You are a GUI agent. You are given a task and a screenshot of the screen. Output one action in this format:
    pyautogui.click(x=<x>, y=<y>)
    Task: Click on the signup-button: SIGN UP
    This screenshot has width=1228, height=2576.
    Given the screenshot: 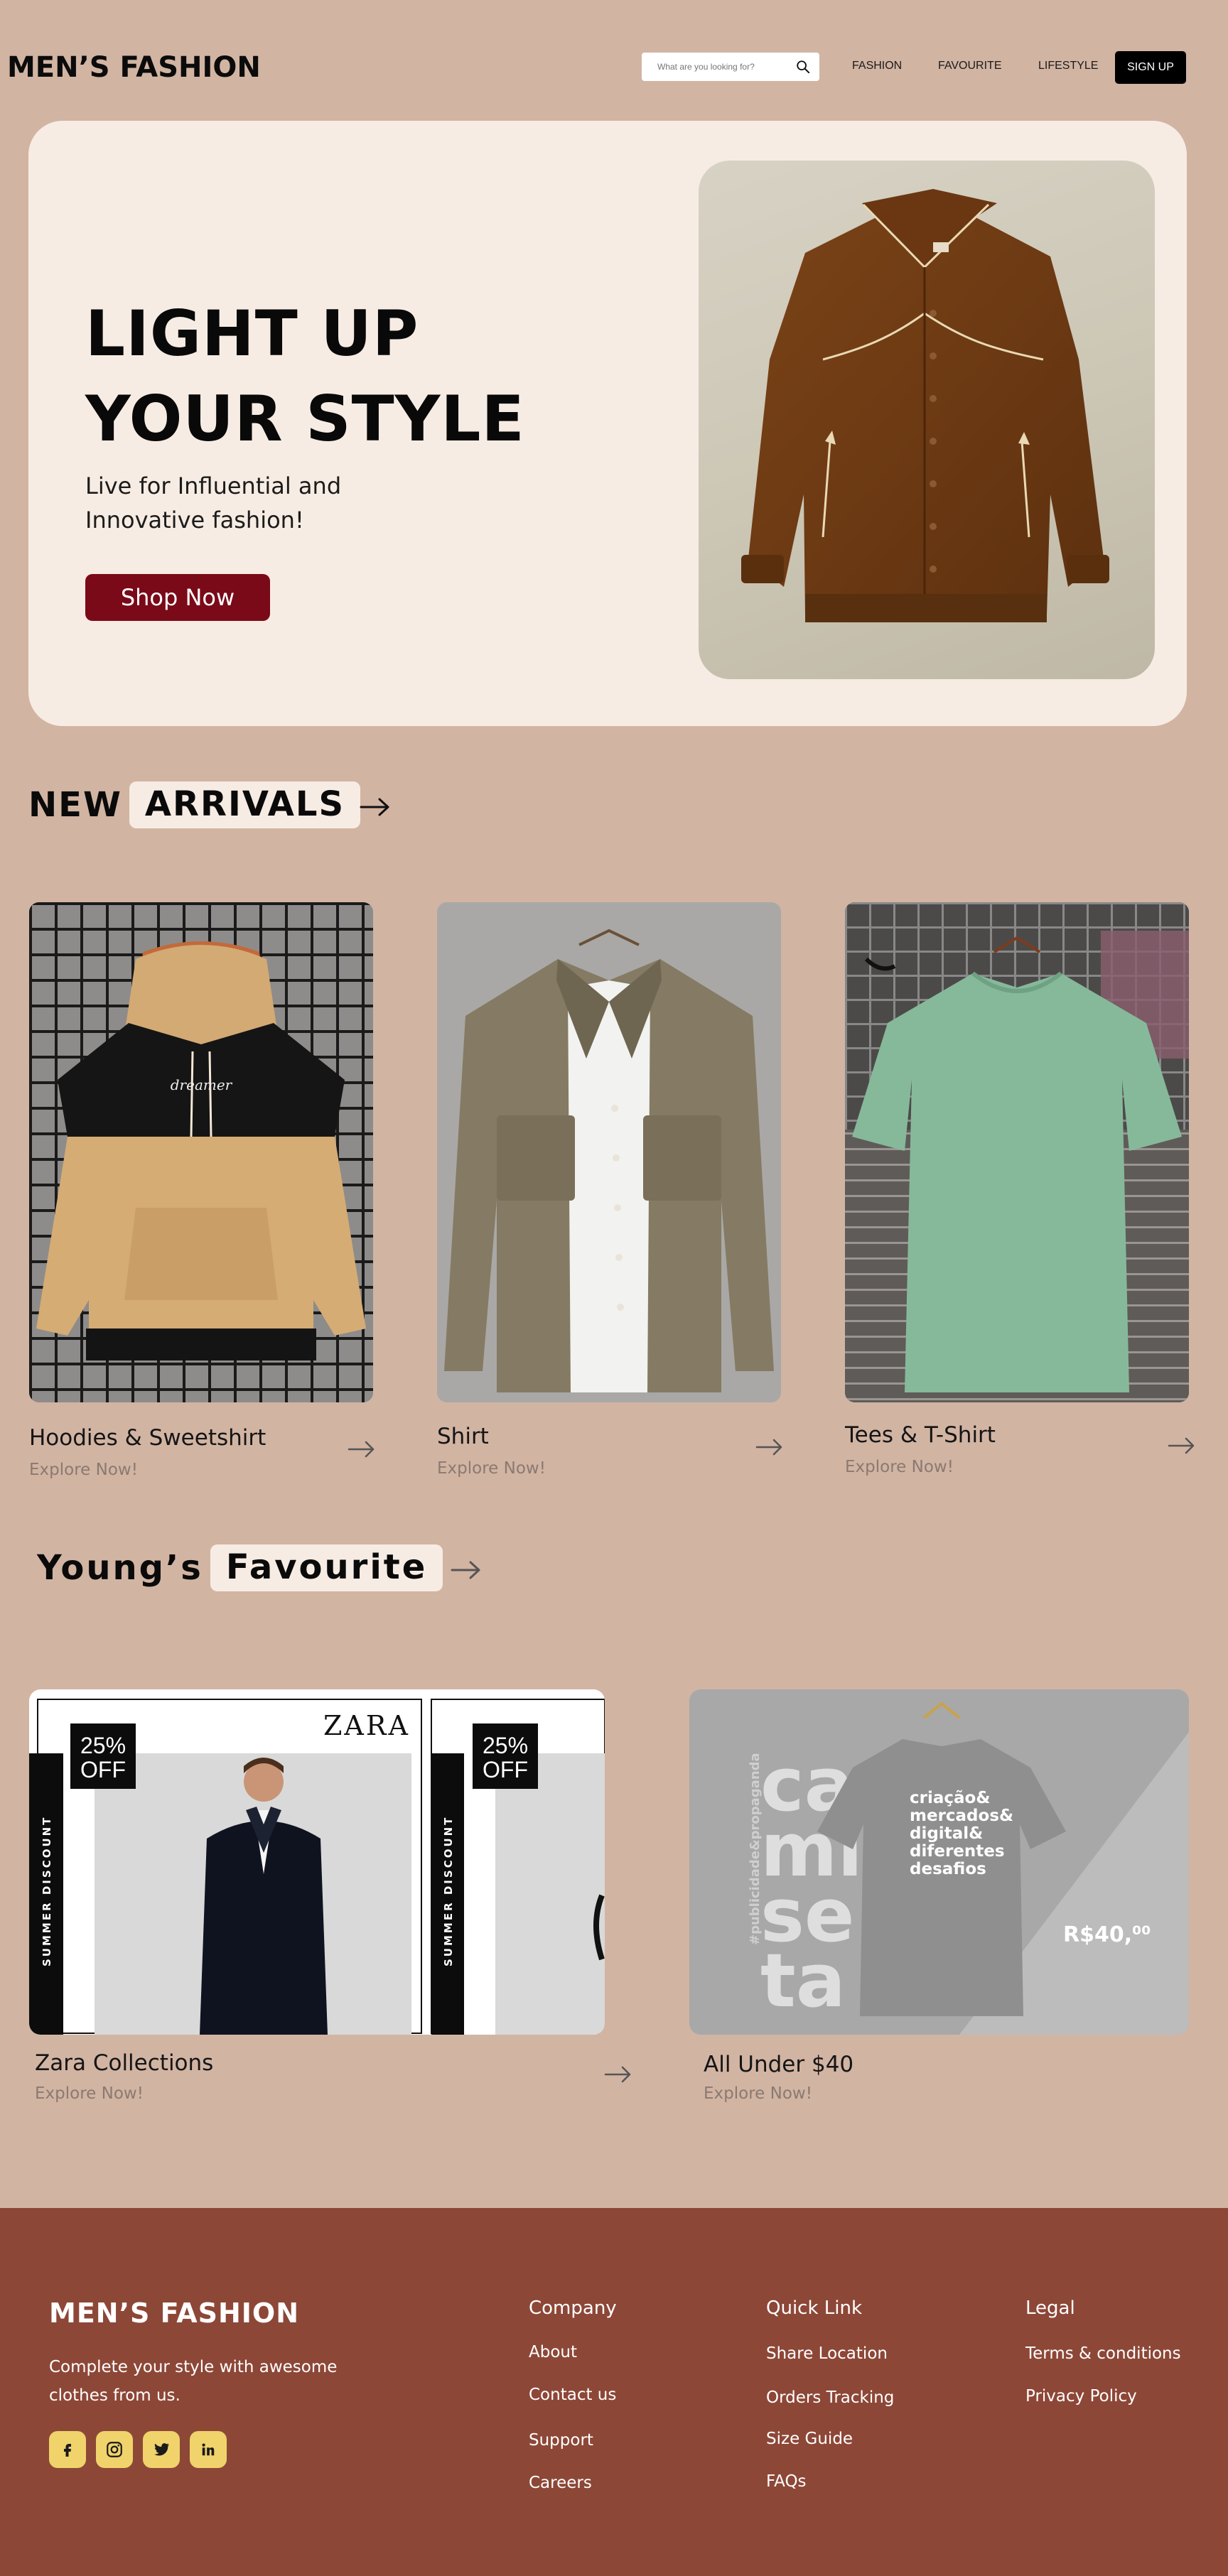 What is the action you would take?
    pyautogui.click(x=1150, y=67)
    